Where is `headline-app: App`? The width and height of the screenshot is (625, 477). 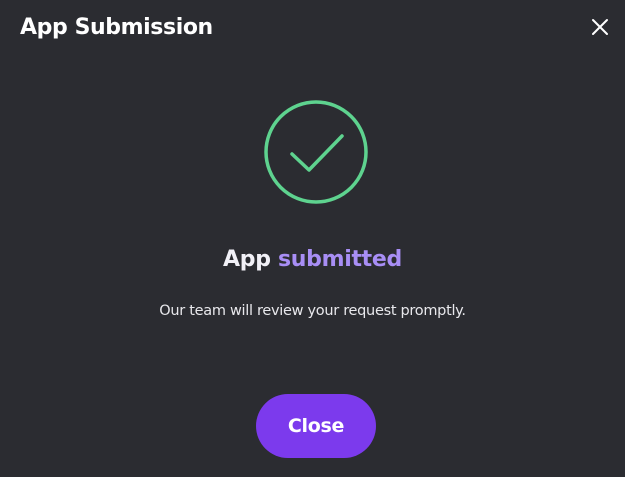
headline-app: App is located at coordinates (247, 259).